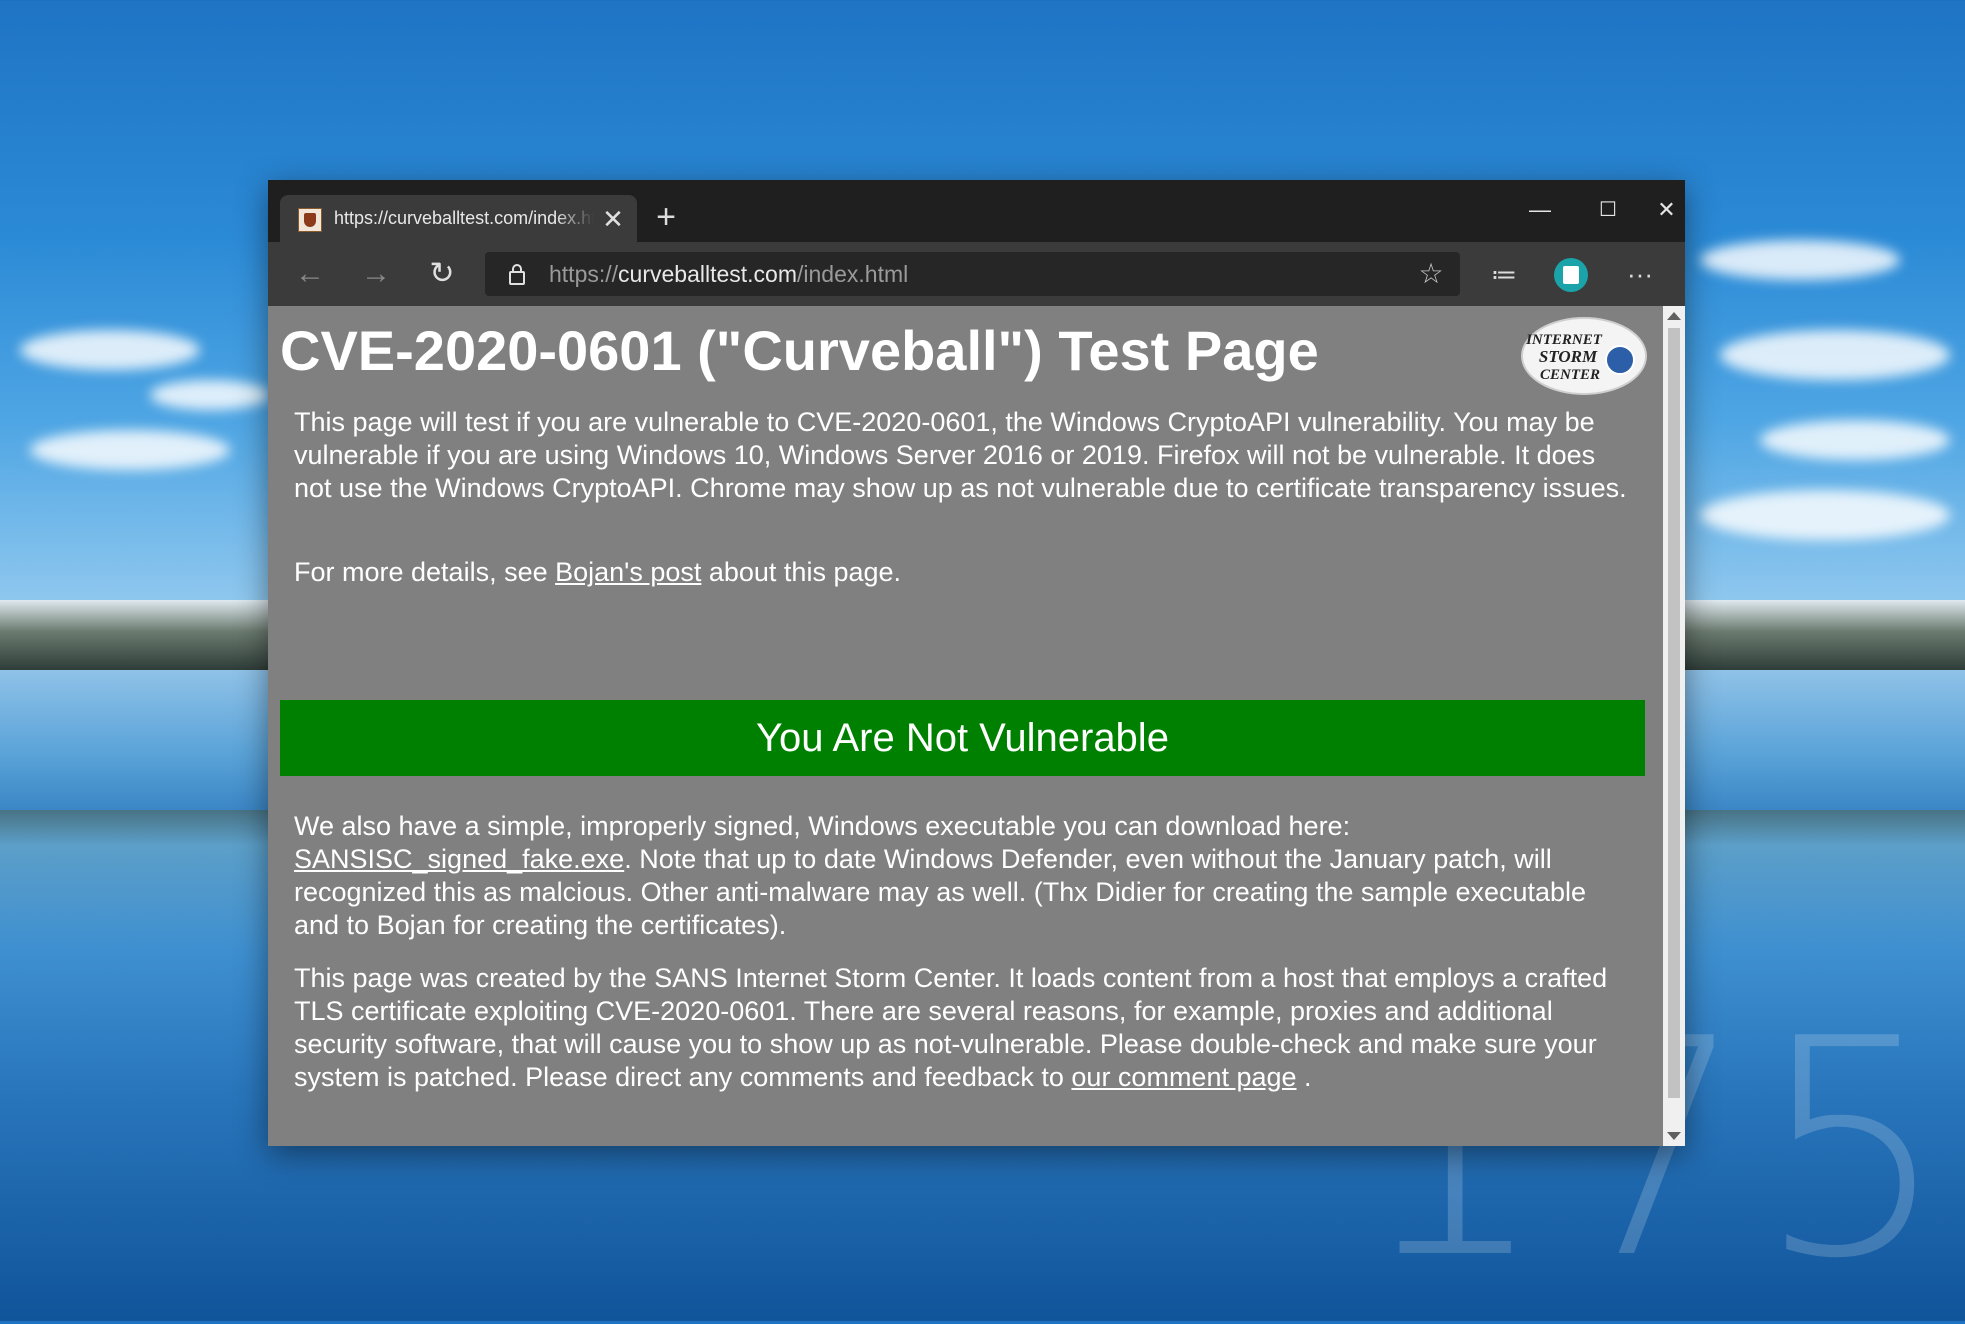  Describe the element at coordinates (425, 572) in the screenshot. I see `details-text-before: For more details, see` at that location.